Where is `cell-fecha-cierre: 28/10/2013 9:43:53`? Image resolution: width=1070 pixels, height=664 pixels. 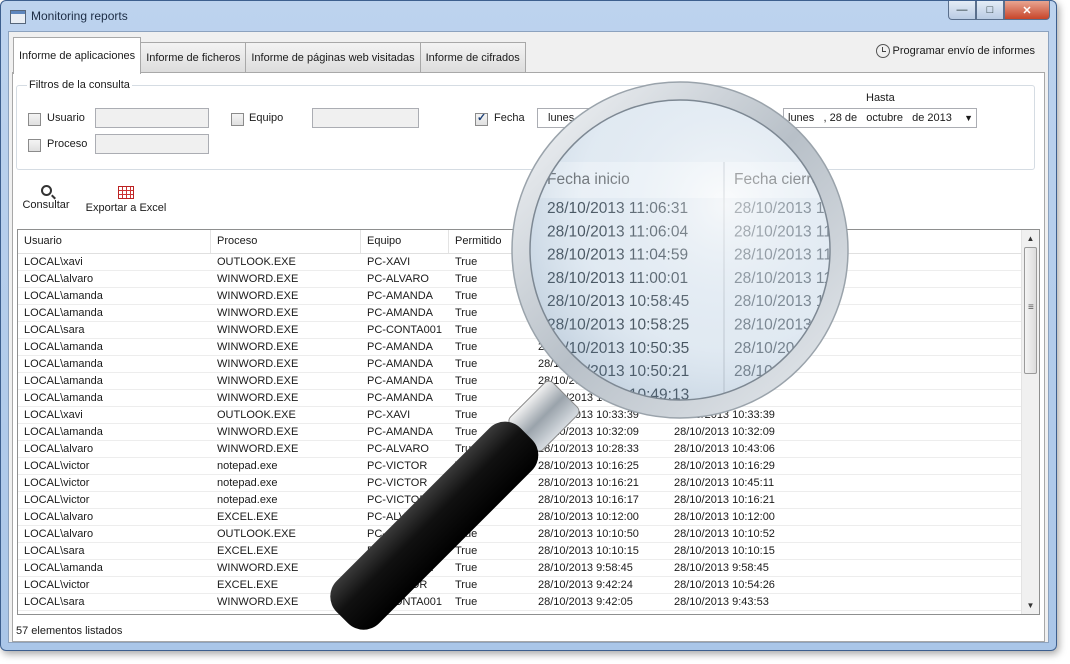
cell-fecha-cierre: 28/10/2013 9:43:53 is located at coordinates (721, 602).